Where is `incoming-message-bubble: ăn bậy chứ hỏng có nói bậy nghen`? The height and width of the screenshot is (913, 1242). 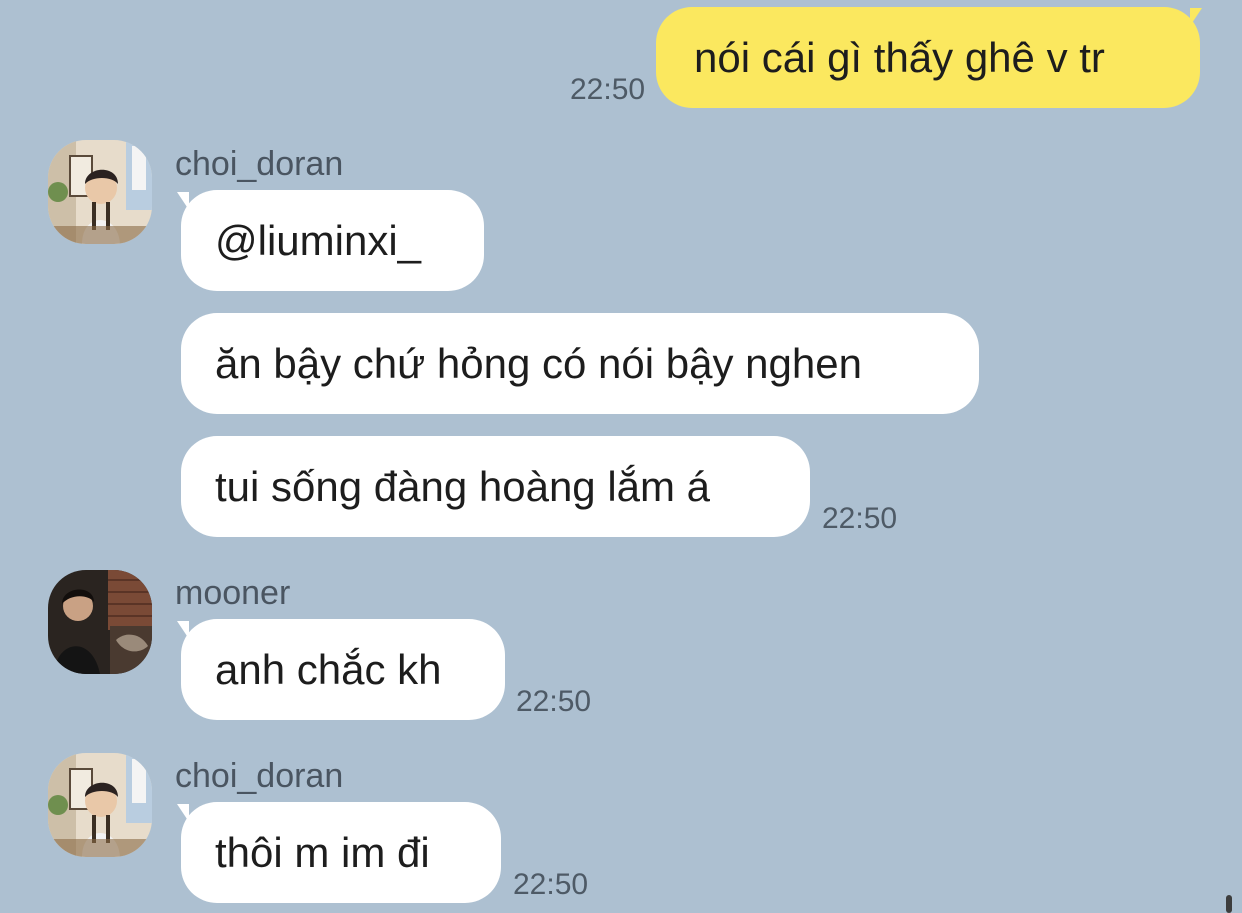
incoming-message-bubble: ăn bậy chứ hỏng có nói bậy nghen is located at coordinates (580, 363).